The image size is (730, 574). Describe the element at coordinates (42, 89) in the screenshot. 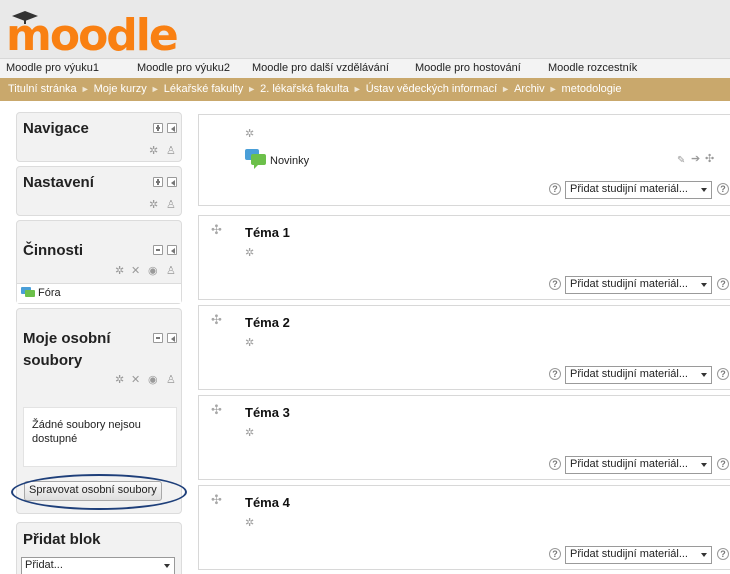

I see `breadcrumb-home: Titulní stránka` at that location.